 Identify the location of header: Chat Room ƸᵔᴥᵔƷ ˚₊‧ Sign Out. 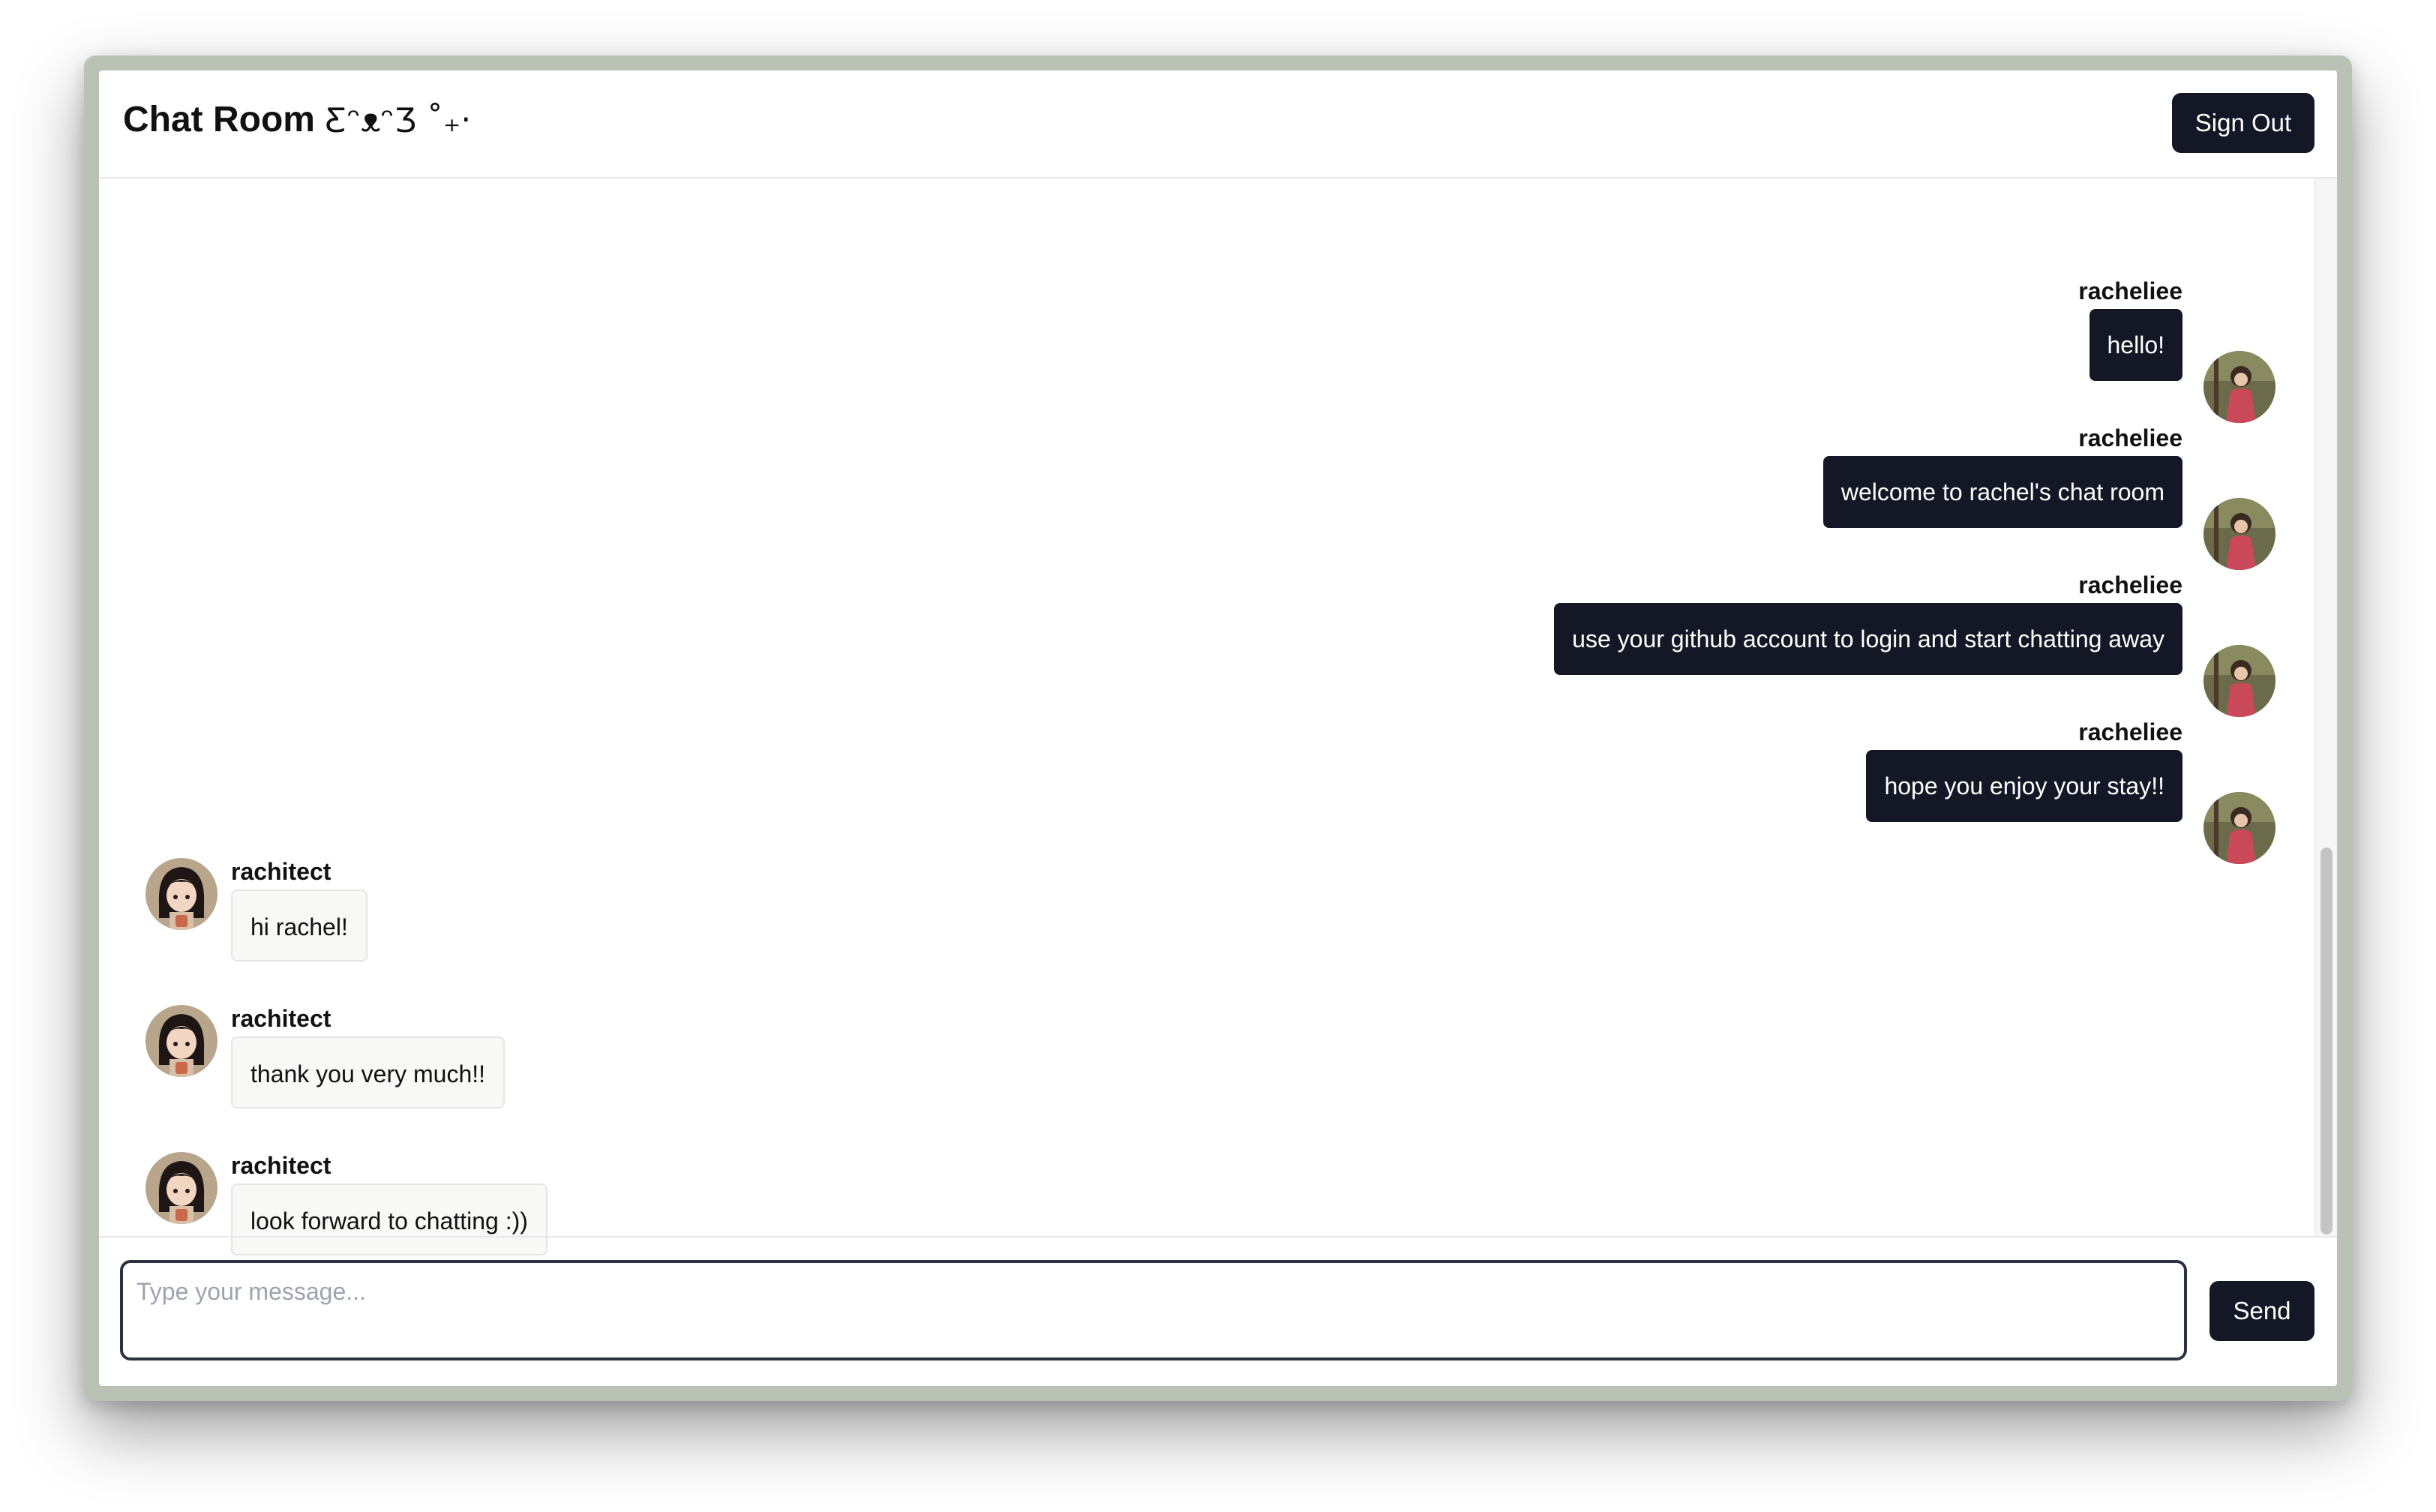
(1218, 124).